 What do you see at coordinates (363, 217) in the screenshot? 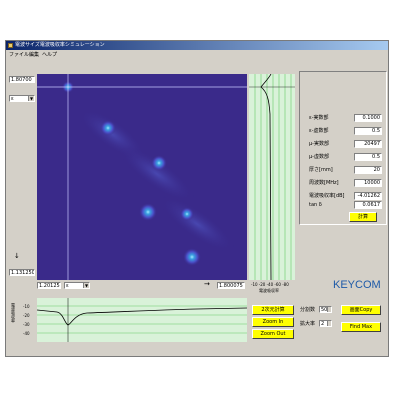
I see `calc-button: 計算` at bounding box center [363, 217].